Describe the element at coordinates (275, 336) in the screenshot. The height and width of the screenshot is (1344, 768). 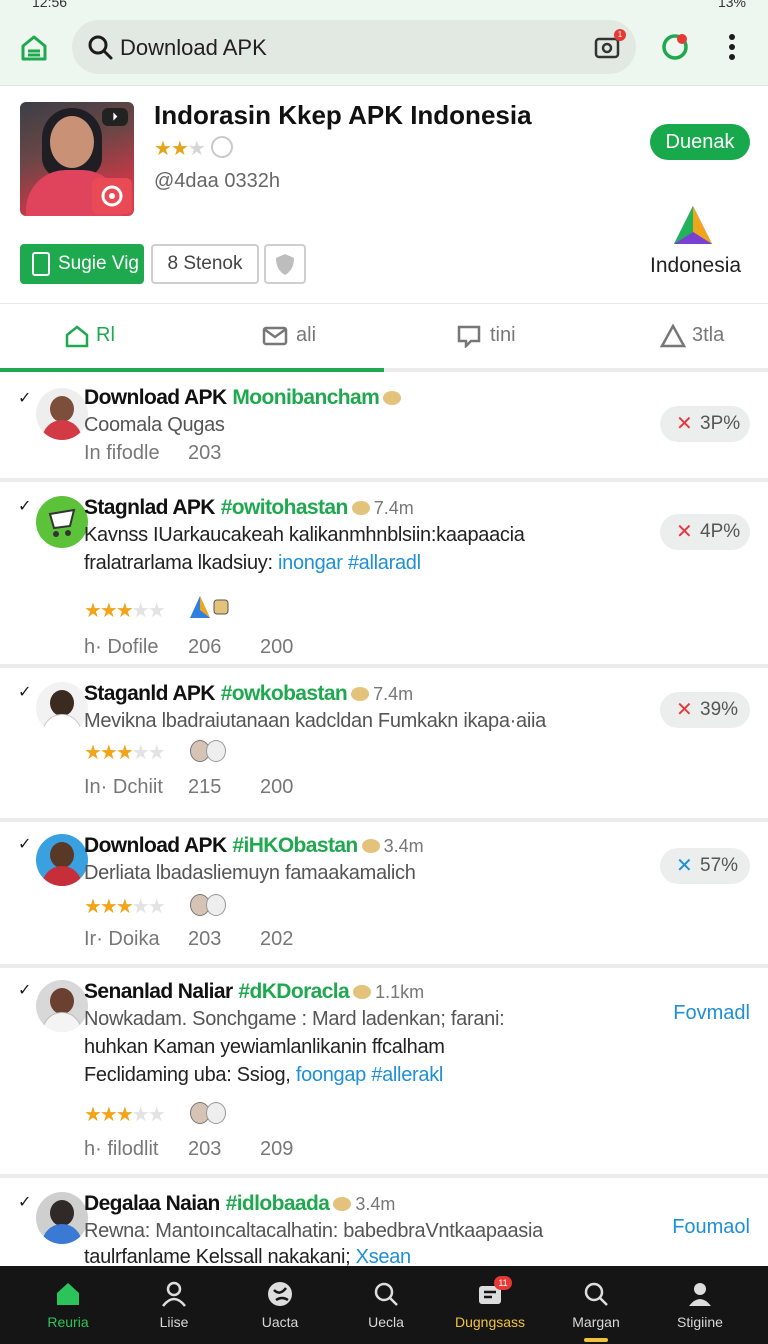
I see `mail-icon` at that location.